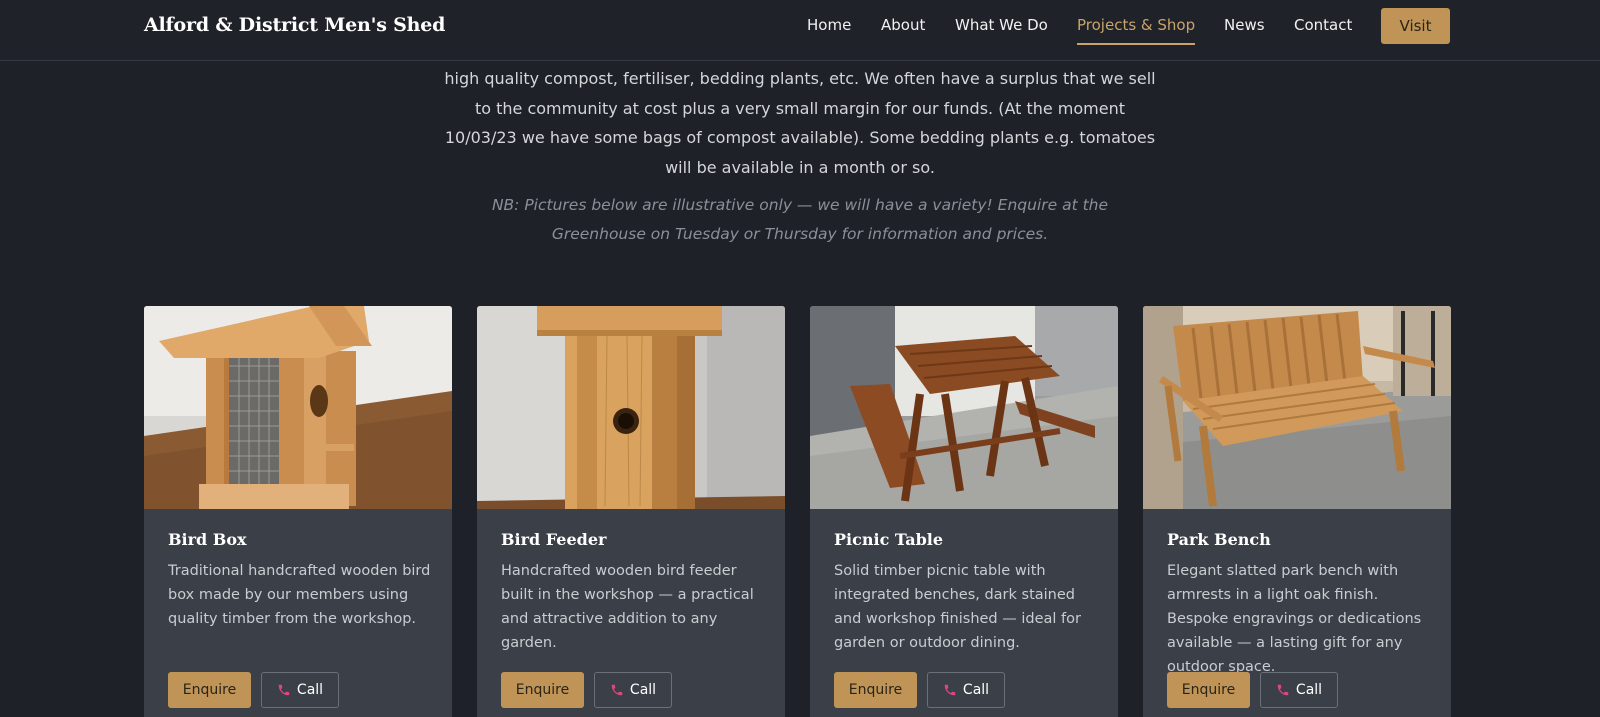 The width and height of the screenshot is (1600, 717). What do you see at coordinates (1244, 28) in the screenshot?
I see `nav-news: News` at bounding box center [1244, 28].